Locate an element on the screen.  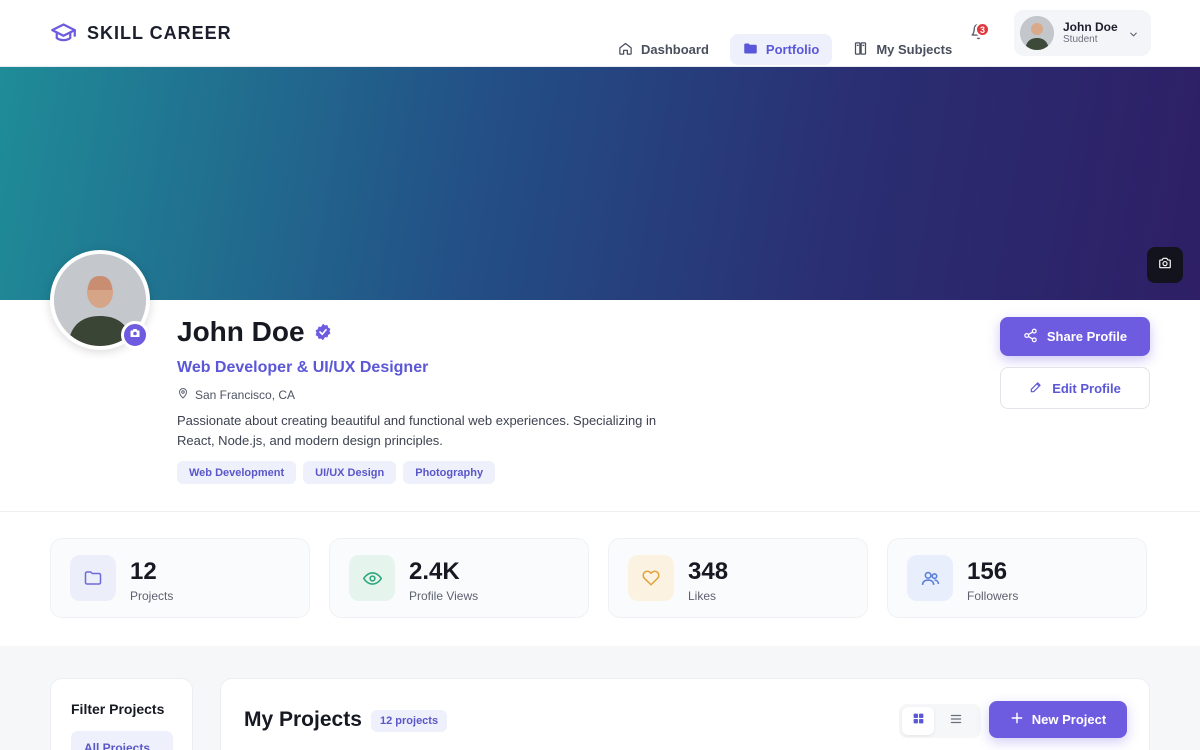
change-cover-button is located at coordinates (1165, 265).